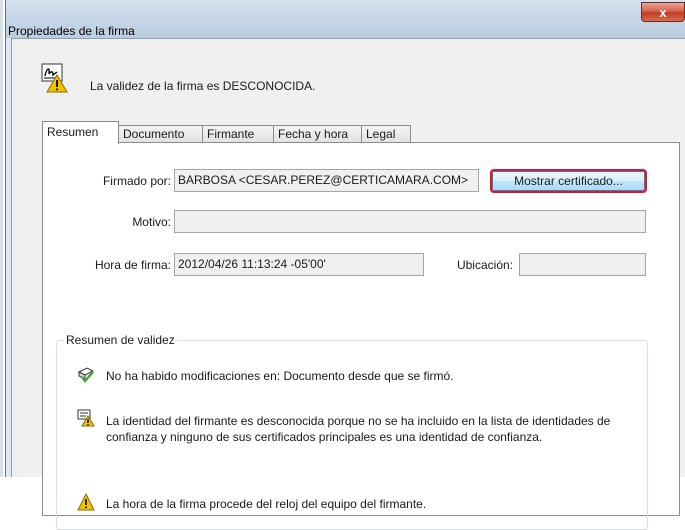 This screenshot has width=685, height=530. Describe the element at coordinates (326, 180) in the screenshot. I see `signed-by-field: BARBOSA <CESAR.PEREZ@CERTICAMARA.COM>` at that location.